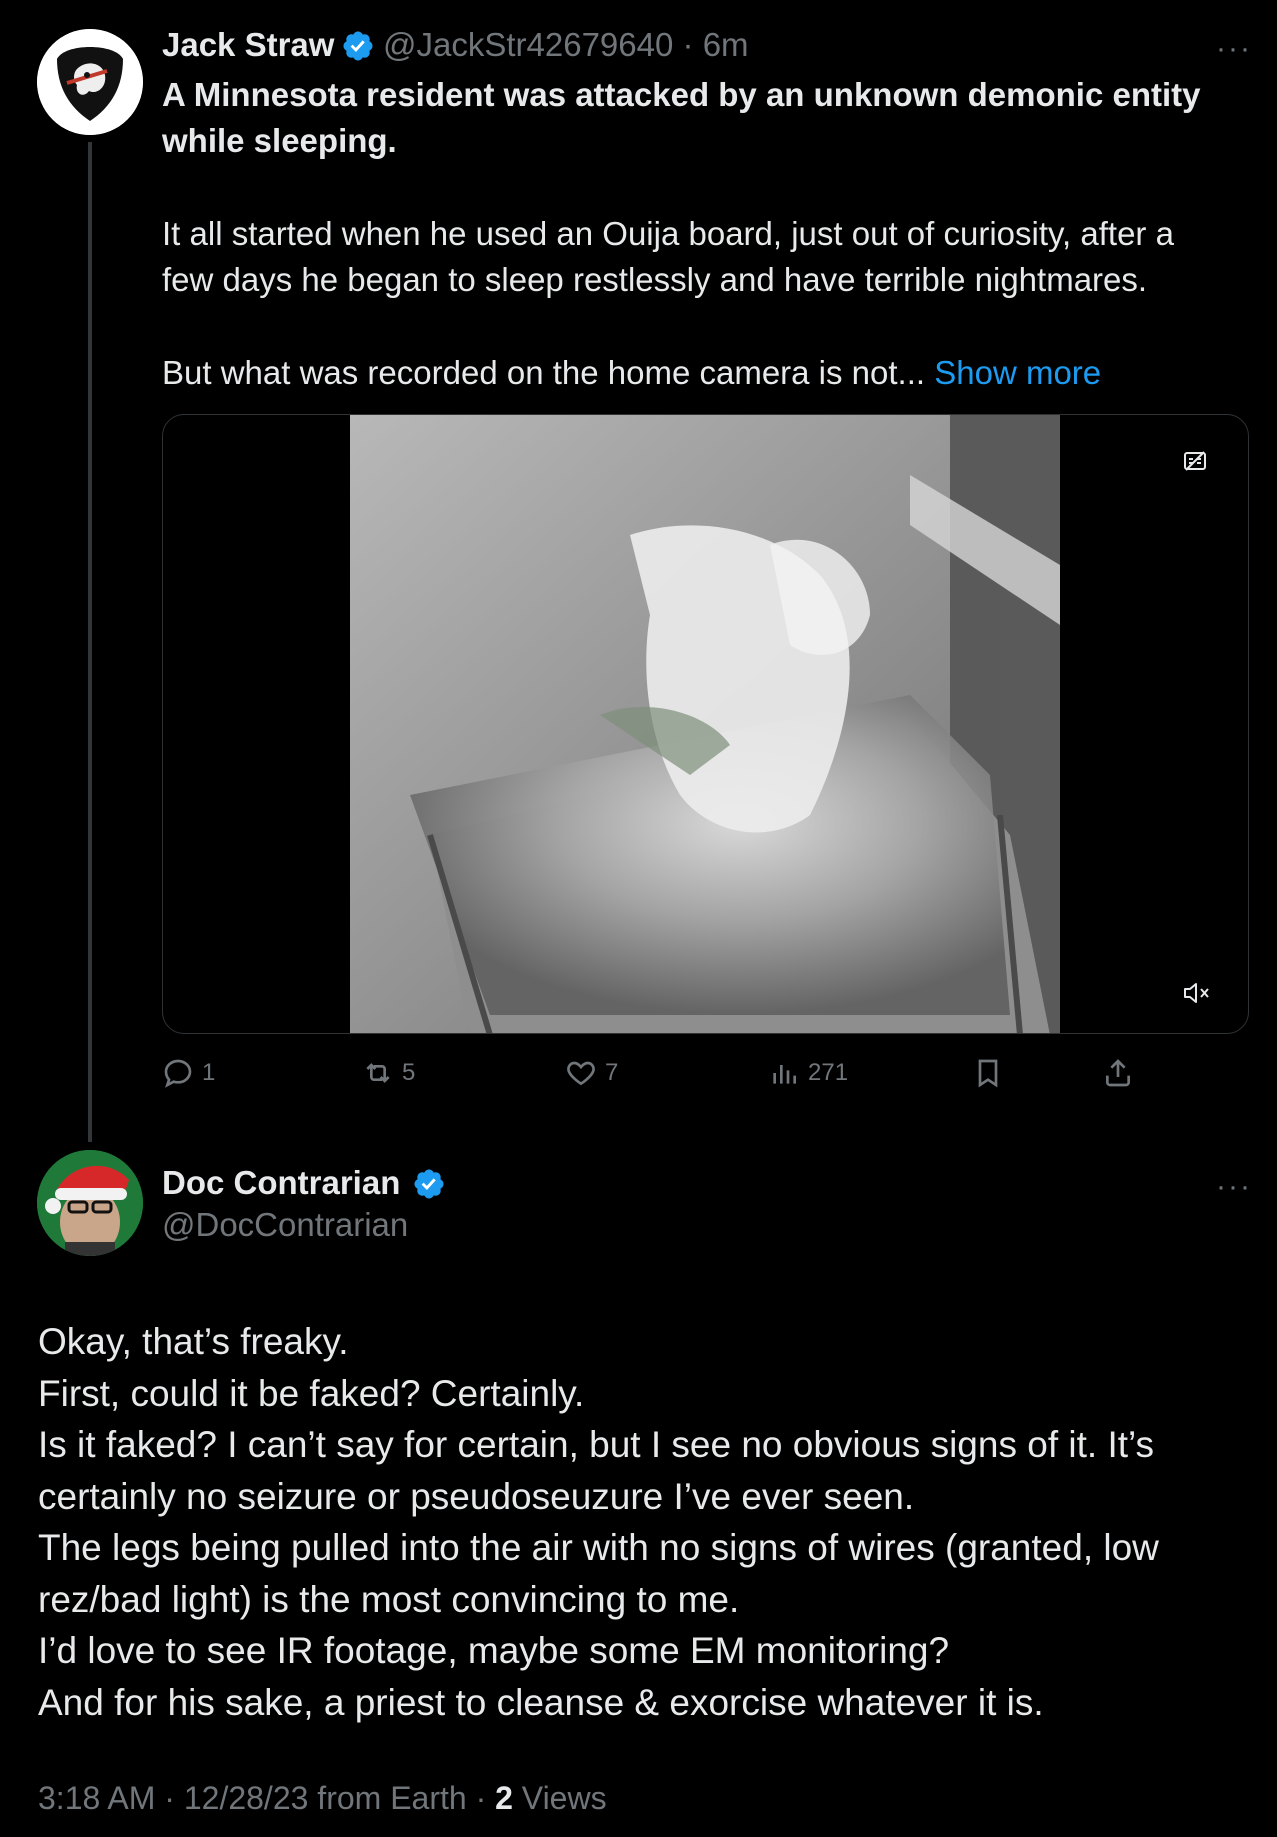 The width and height of the screenshot is (1277, 1837). I want to click on tweet-handle-text: @JackStr42679640, so click(528, 44).